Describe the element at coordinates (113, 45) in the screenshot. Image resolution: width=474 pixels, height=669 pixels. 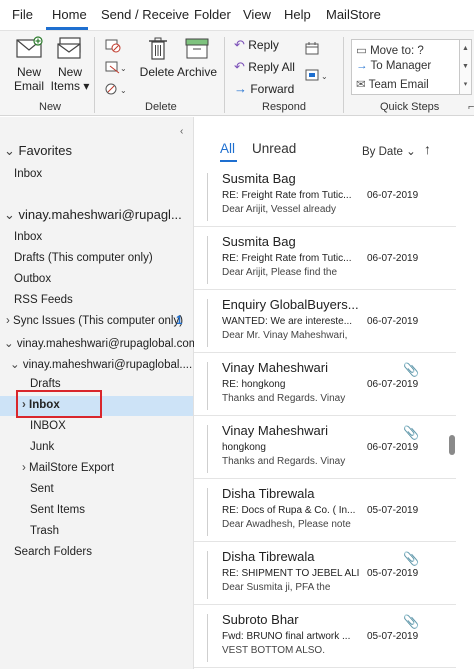
I see `ignore-icon` at that location.